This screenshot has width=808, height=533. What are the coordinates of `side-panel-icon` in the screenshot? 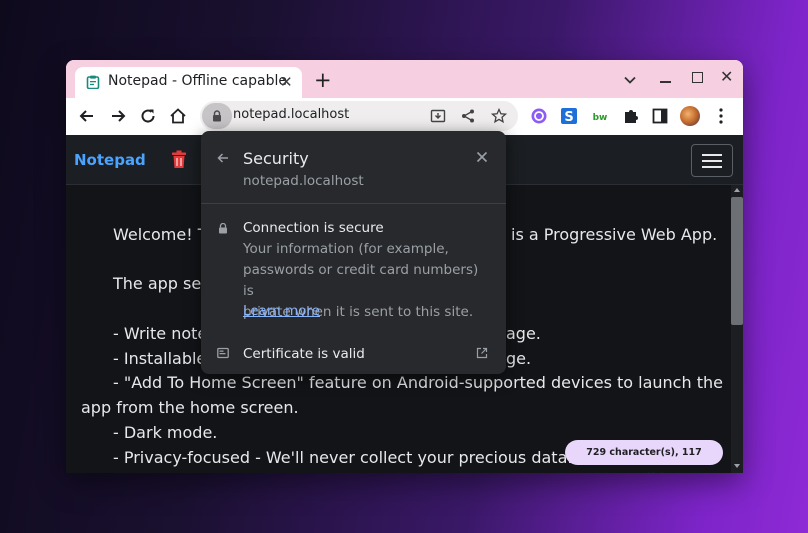 It's located at (660, 116).